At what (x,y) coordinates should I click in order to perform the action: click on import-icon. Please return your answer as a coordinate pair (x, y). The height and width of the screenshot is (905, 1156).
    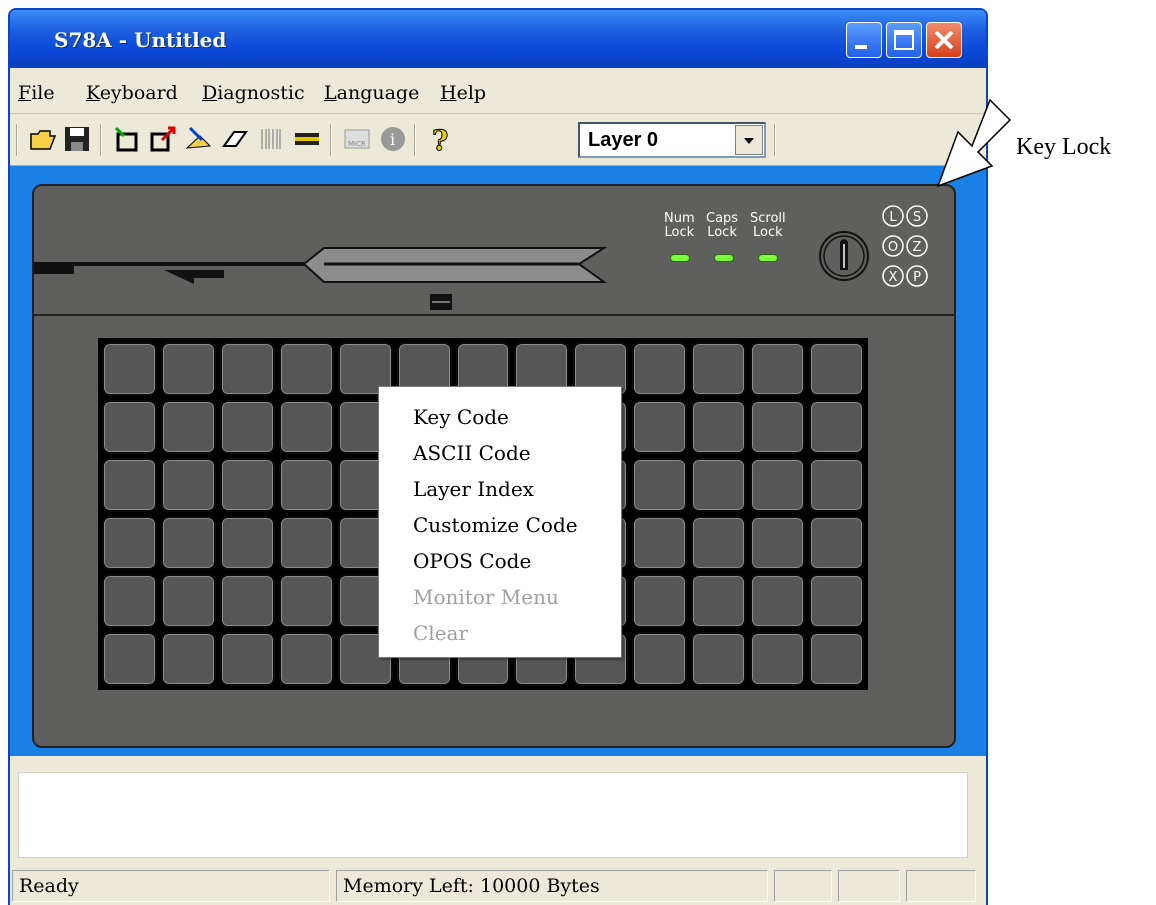
    Looking at the image, I should click on (199, 139).